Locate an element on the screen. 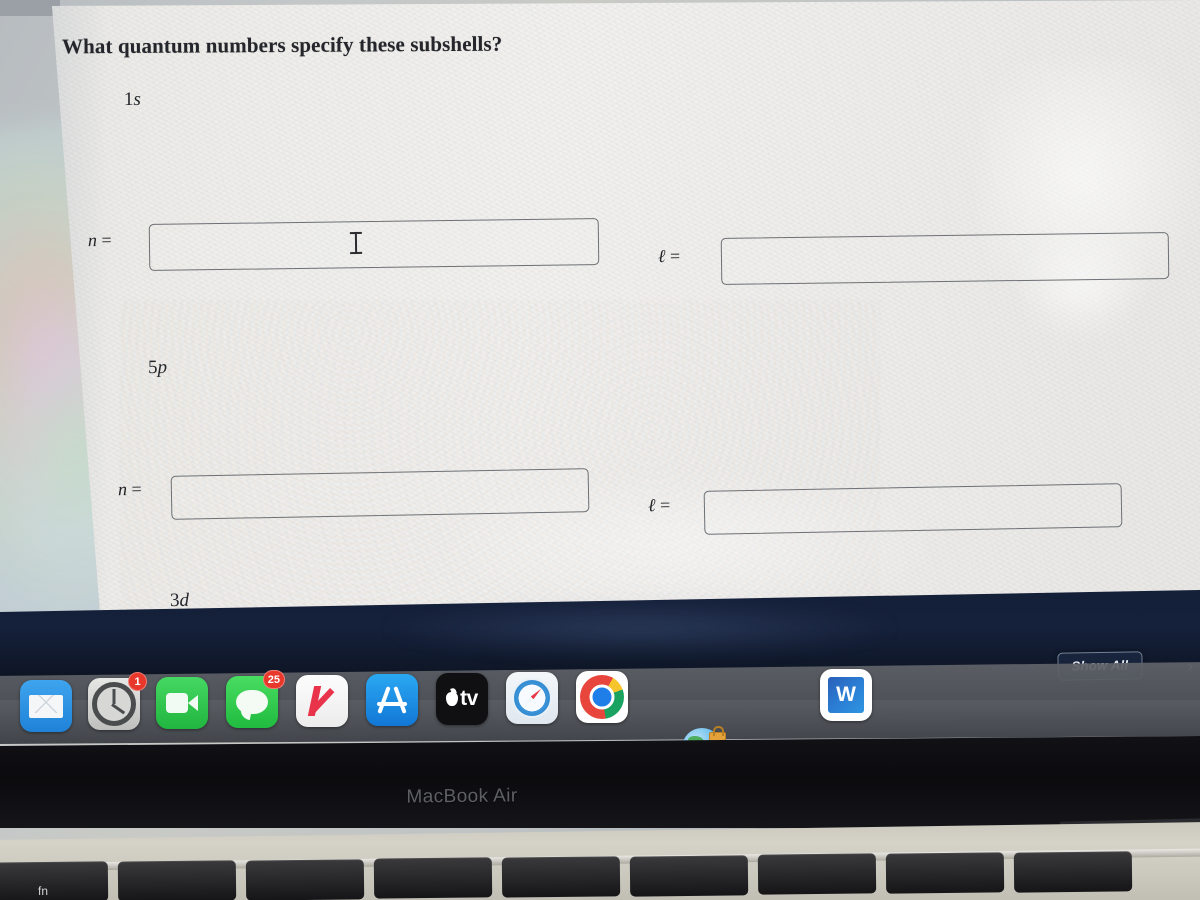 The height and width of the screenshot is (900, 1200). camera-body is located at coordinates (177, 703).